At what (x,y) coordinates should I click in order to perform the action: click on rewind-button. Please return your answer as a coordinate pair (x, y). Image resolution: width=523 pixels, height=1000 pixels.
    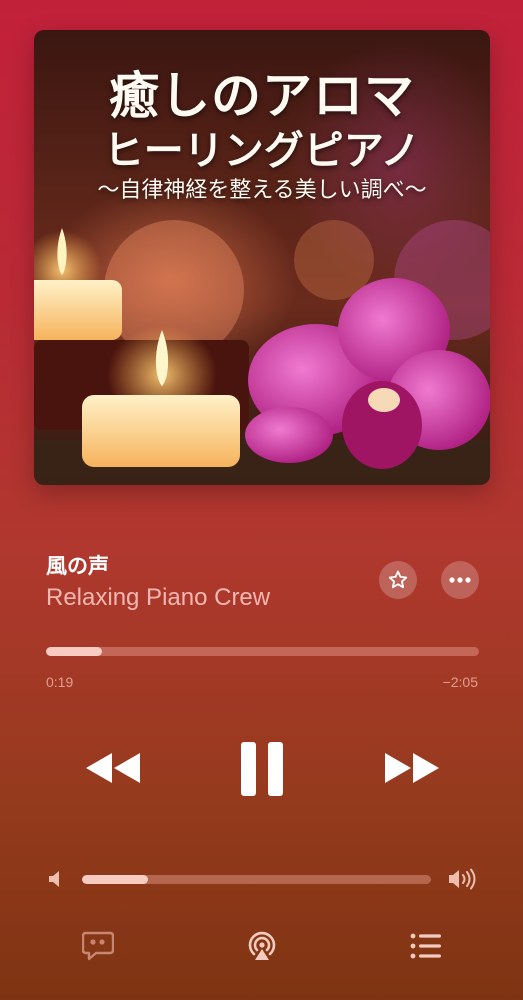
    Looking at the image, I should click on (113, 770).